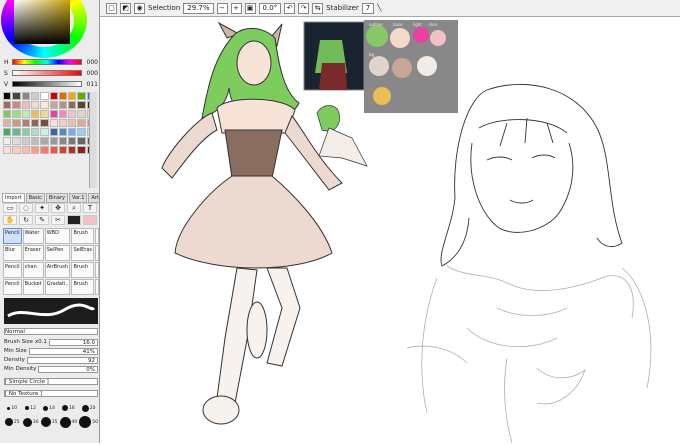 Image resolution: width=680 pixels, height=445 pixels. What do you see at coordinates (90, 220) in the screenshot?
I see `secondary-color-icon` at bounding box center [90, 220].